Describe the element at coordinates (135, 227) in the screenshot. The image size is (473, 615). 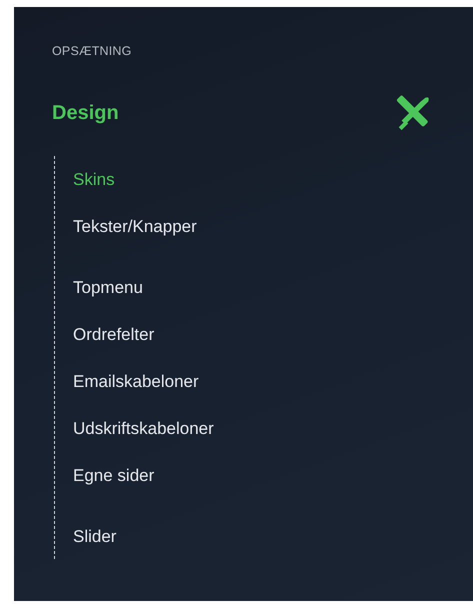
I see `menu-item: Tekster/Knapper` at that location.